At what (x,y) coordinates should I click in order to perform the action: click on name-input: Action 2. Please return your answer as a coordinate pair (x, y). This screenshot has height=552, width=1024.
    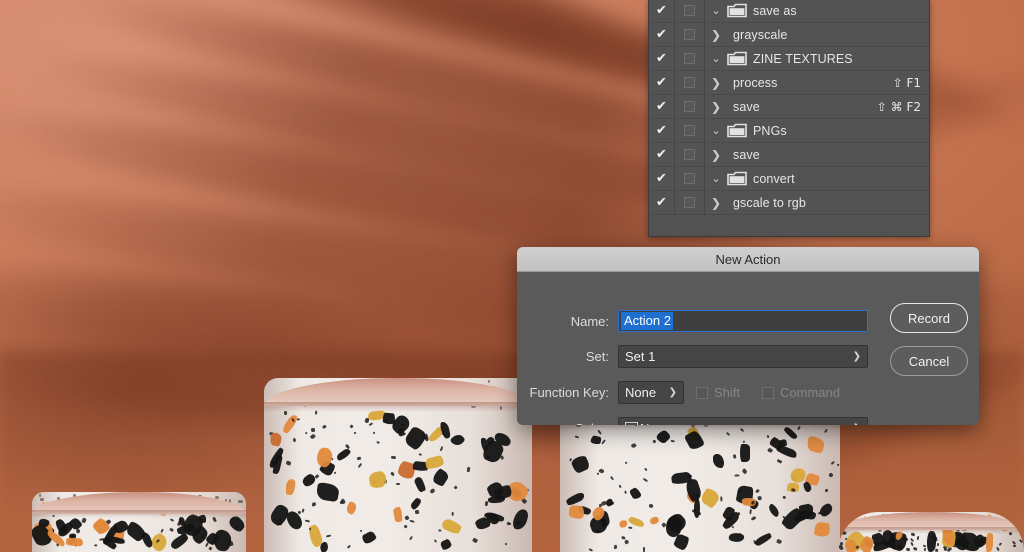
    Looking at the image, I should click on (743, 321).